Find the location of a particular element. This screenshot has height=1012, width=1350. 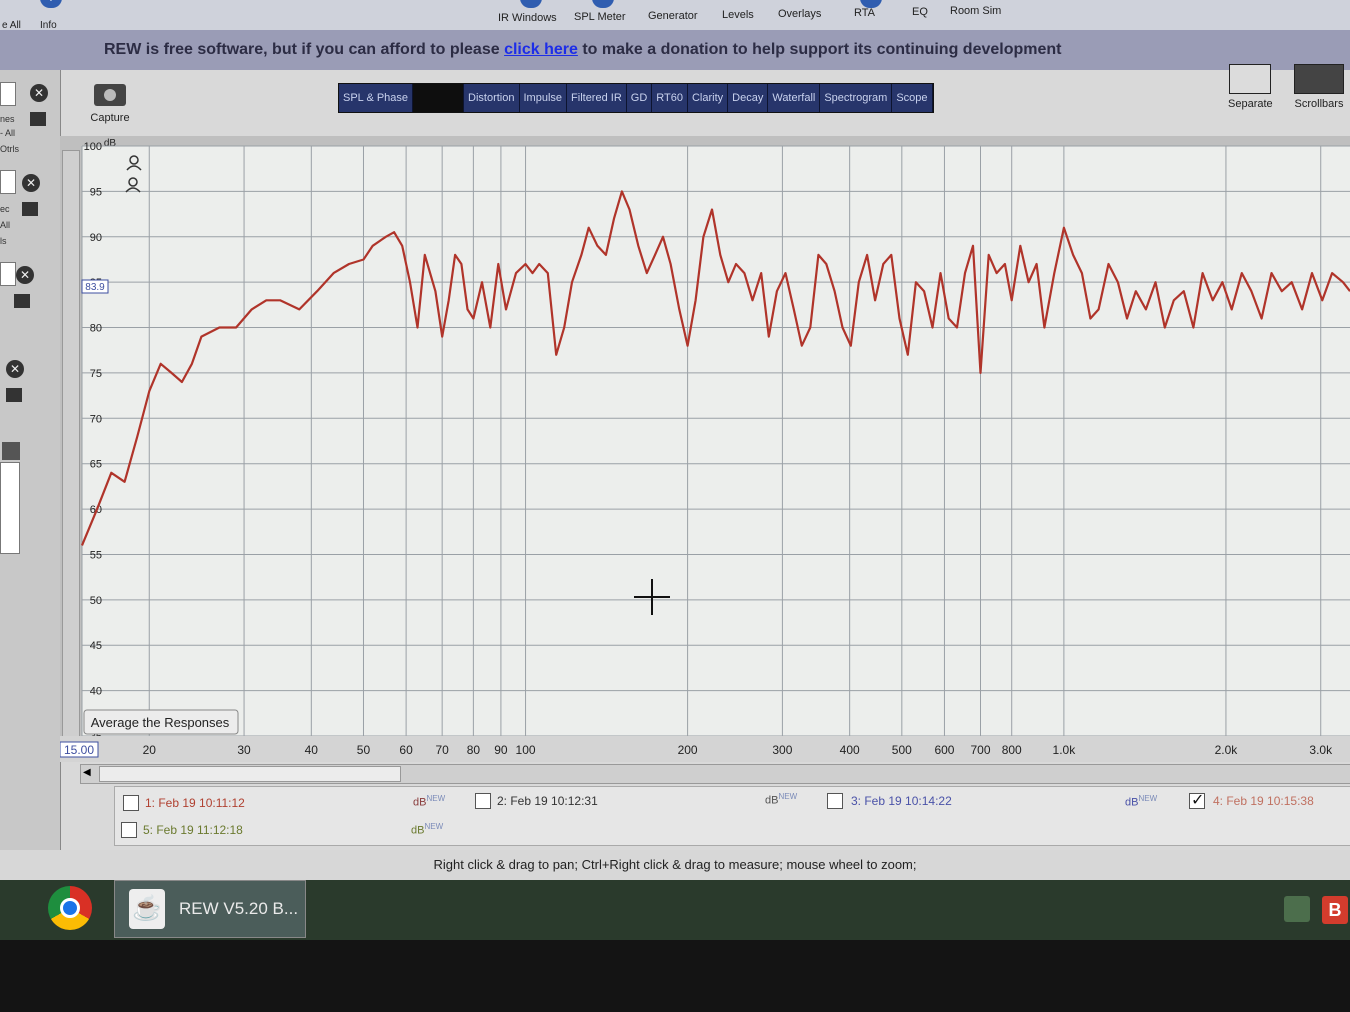

measurement-5-checkbox is located at coordinates (129, 830).